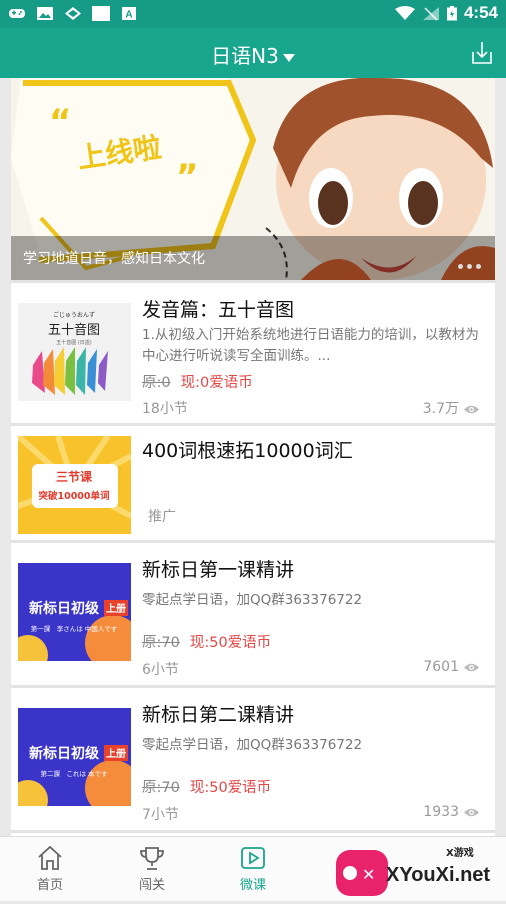 This screenshot has width=506, height=904. What do you see at coordinates (162, 517) in the screenshot?
I see `promo-tag: 推广` at bounding box center [162, 517].